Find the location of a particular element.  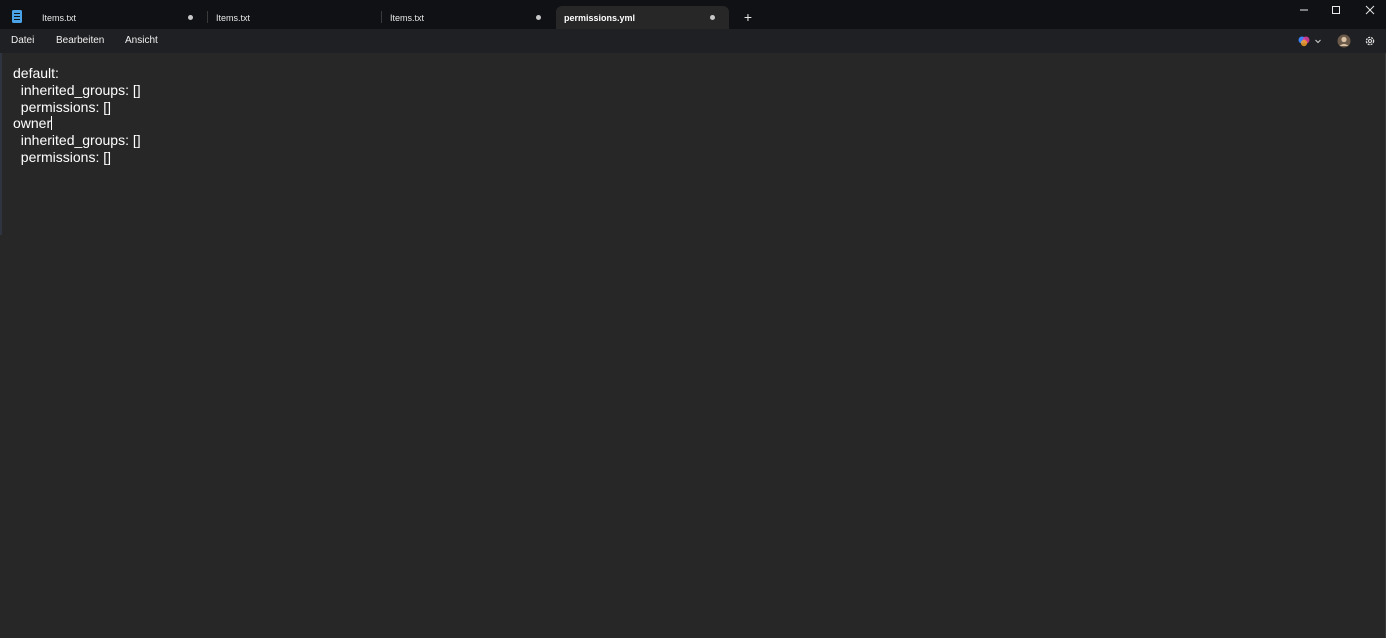

tab-items-1: Items.txt is located at coordinates (120, 17).